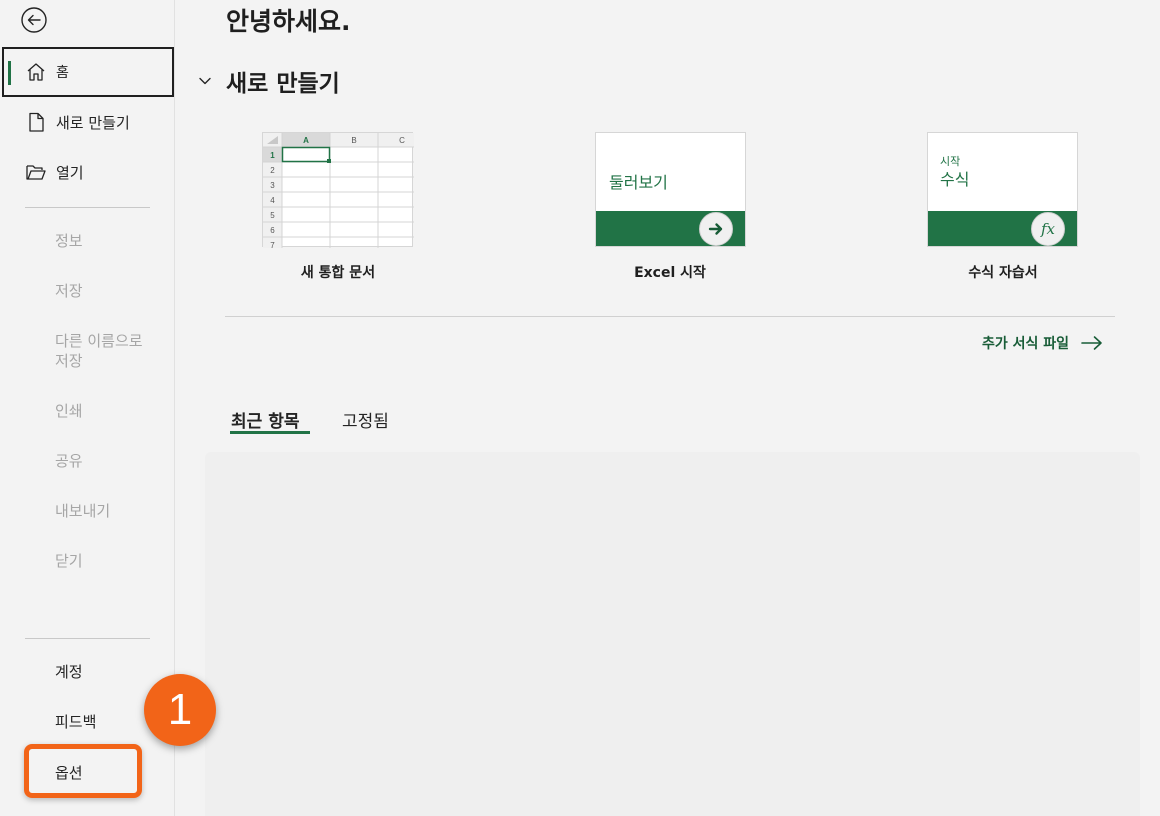 This screenshot has width=1160, height=816. Describe the element at coordinates (75, 722) in the screenshot. I see `nav-feedback: 피드백` at that location.